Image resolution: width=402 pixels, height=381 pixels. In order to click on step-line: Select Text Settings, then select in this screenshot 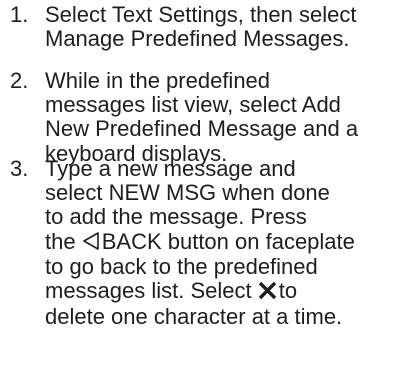, I will do `click(201, 14)`.